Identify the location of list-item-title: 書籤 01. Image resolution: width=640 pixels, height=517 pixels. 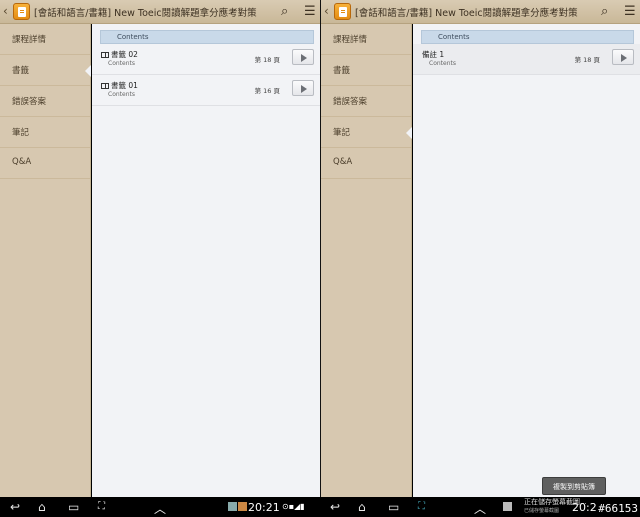
(124, 85).